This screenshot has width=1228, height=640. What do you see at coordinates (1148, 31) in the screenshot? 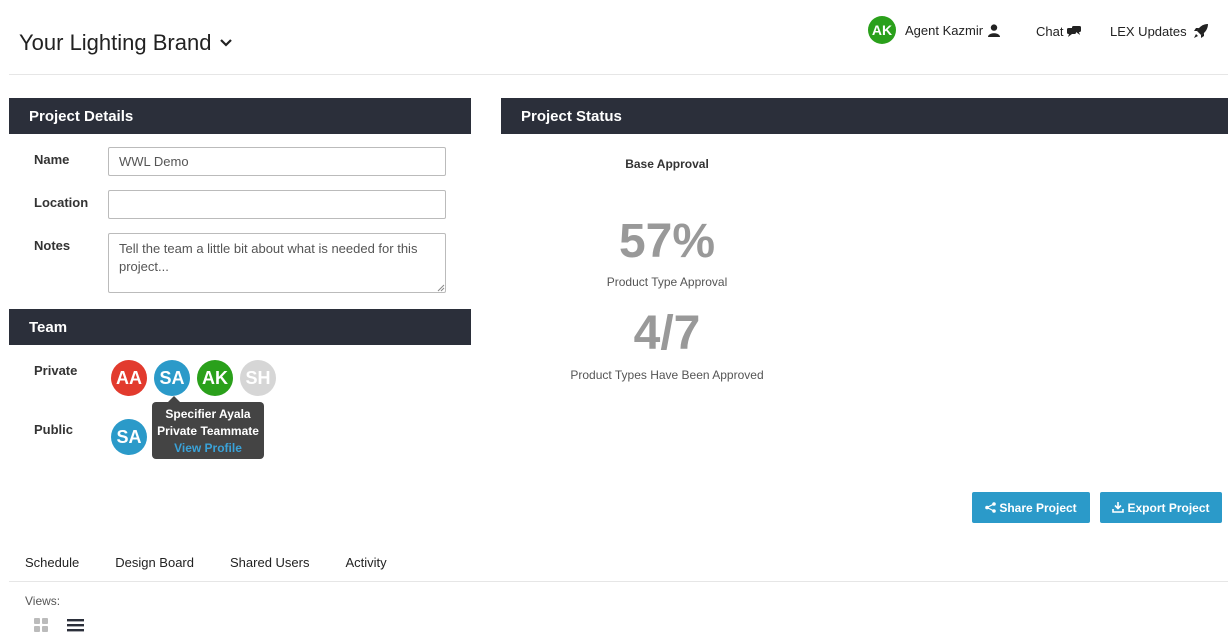
I see `lex-updates-label: LEX Updates` at bounding box center [1148, 31].